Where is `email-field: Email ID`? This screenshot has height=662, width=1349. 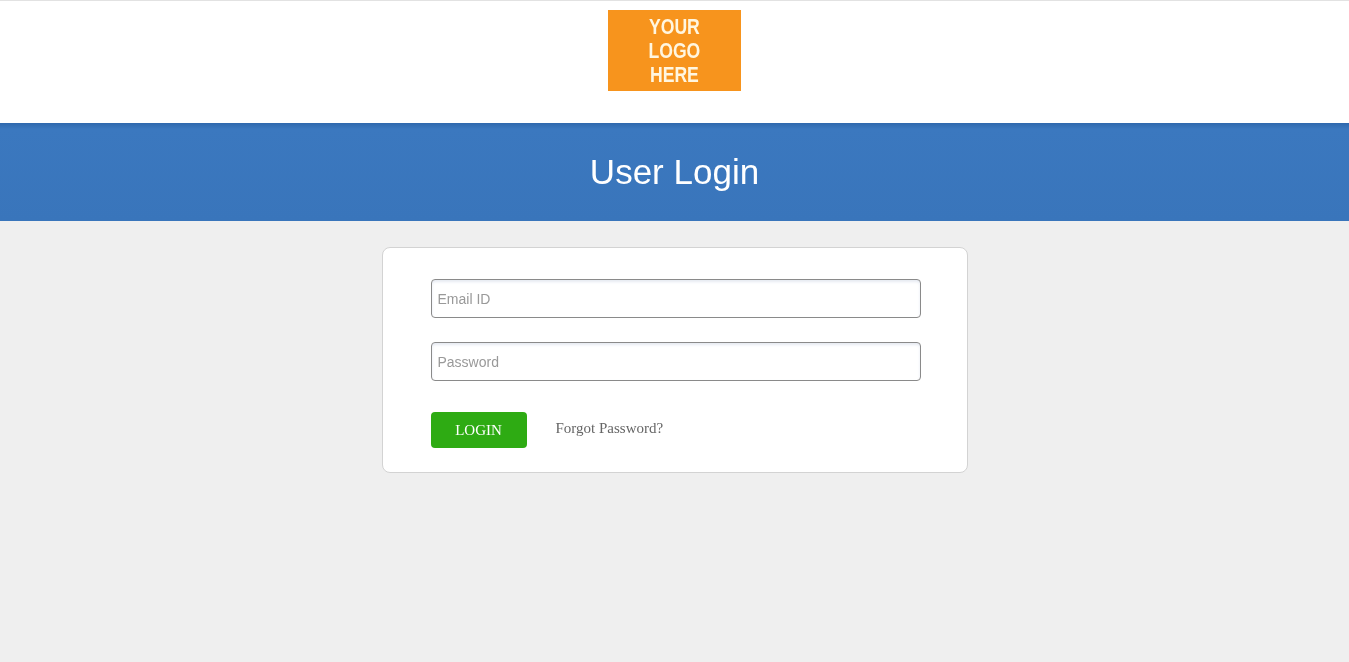
email-field: Email ID is located at coordinates (675, 298).